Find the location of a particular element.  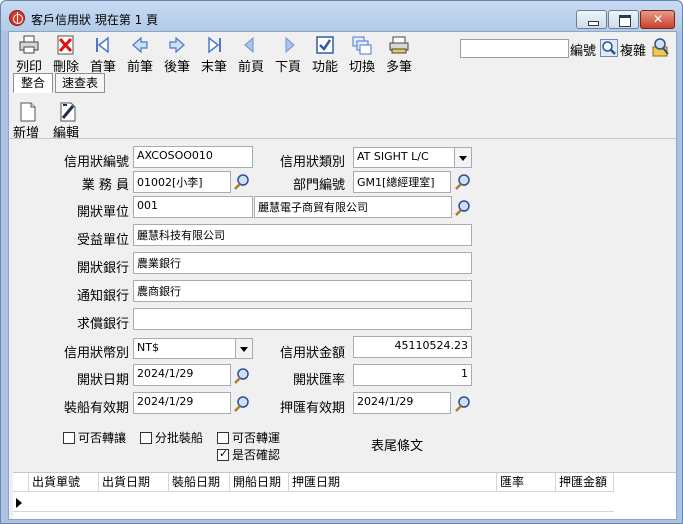

lc-type-dropdown-arrow is located at coordinates (462, 157).